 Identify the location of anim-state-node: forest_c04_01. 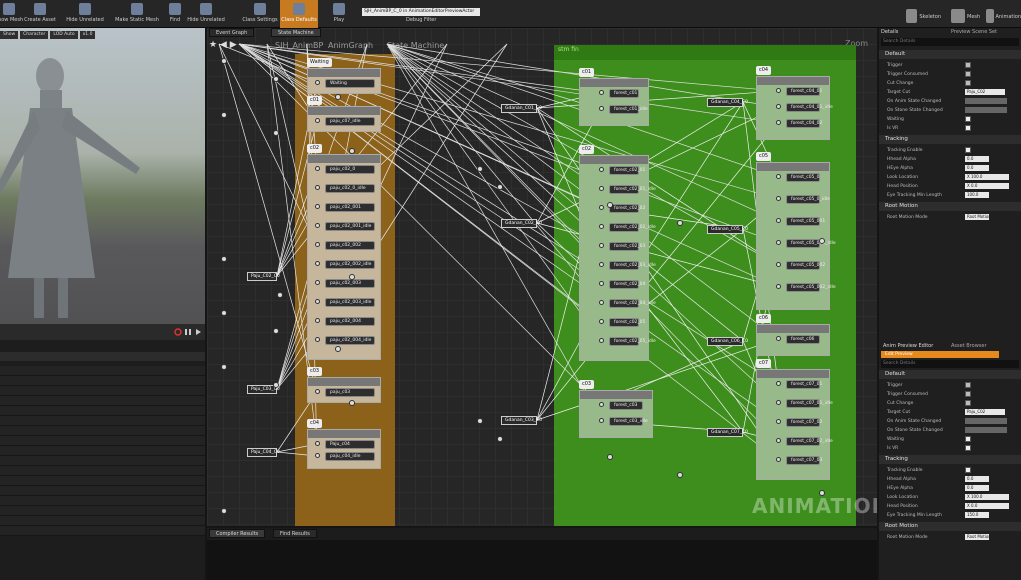
(804, 91).